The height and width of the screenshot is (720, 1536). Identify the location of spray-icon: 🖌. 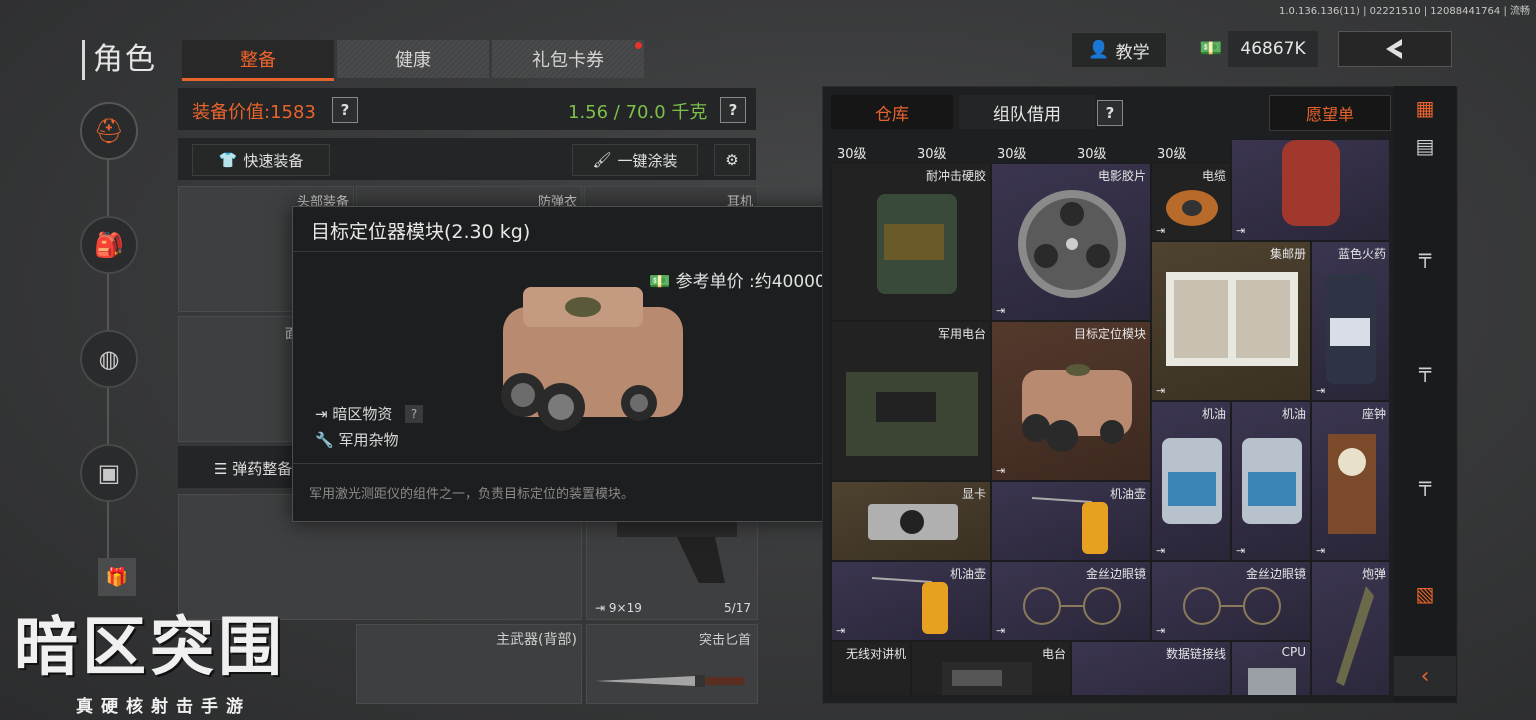
(602, 160).